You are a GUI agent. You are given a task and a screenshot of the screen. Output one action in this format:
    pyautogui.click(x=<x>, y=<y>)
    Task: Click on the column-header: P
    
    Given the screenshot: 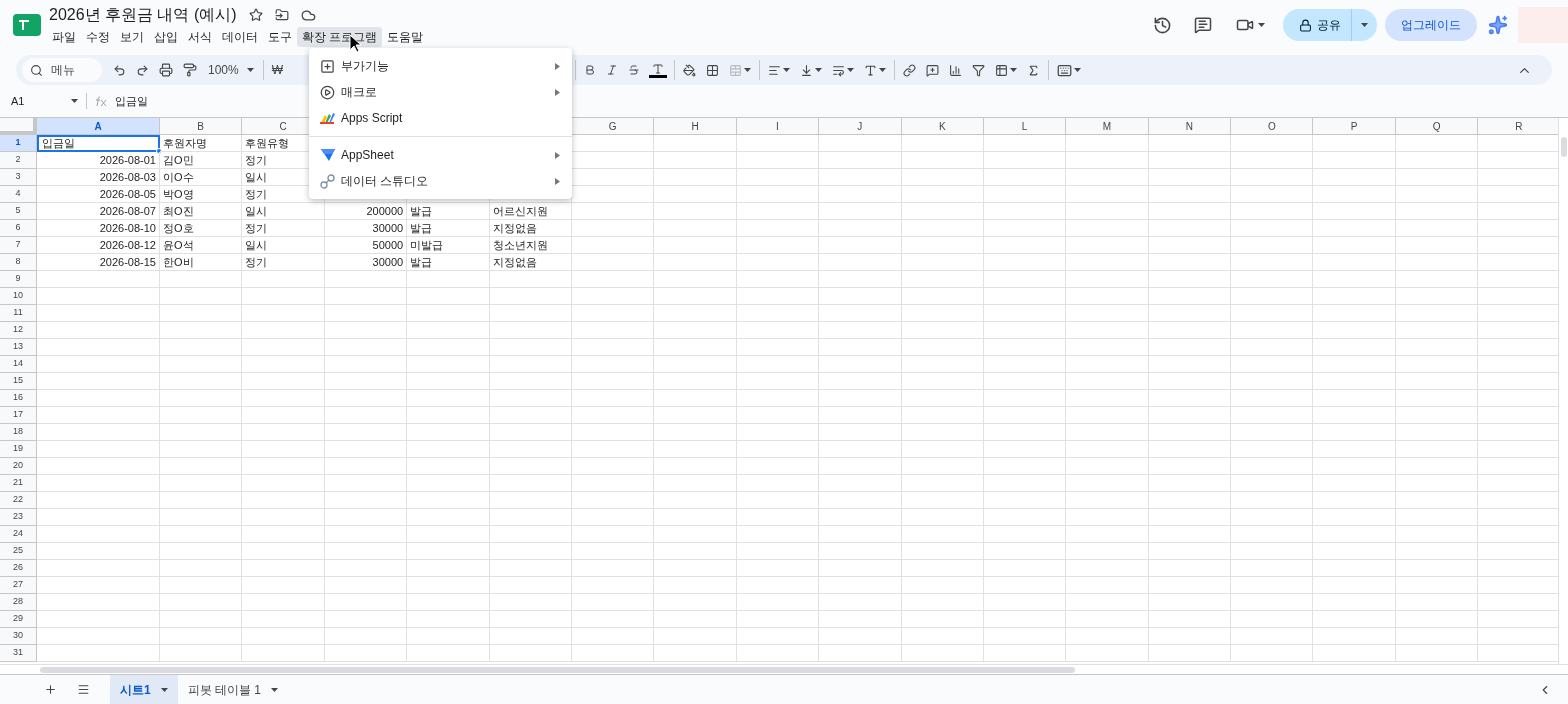 What is the action you would take?
    pyautogui.click(x=1354, y=126)
    